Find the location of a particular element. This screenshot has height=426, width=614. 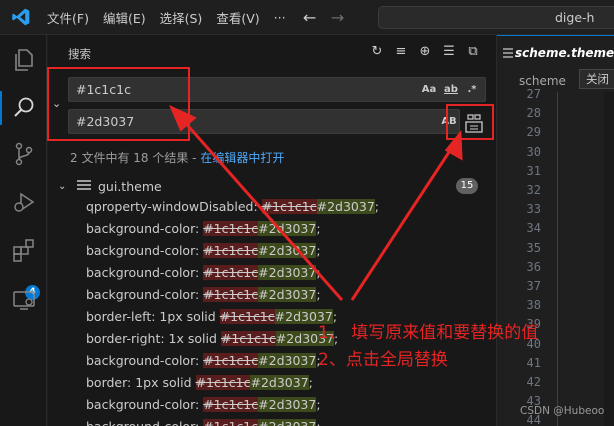

result-summary: 2 文件中有 18 个结果 - 在编辑器中打开 is located at coordinates (177, 157).